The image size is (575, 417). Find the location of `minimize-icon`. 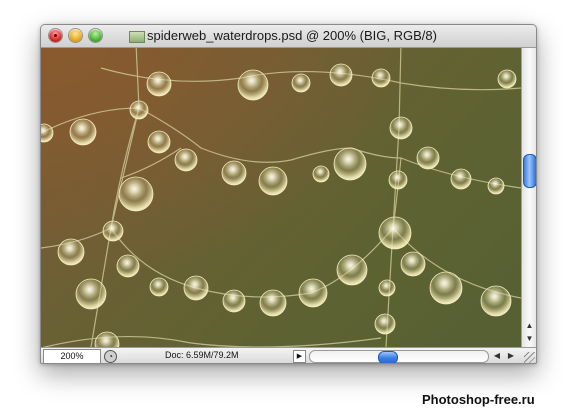

minimize-icon is located at coordinates (75, 35).